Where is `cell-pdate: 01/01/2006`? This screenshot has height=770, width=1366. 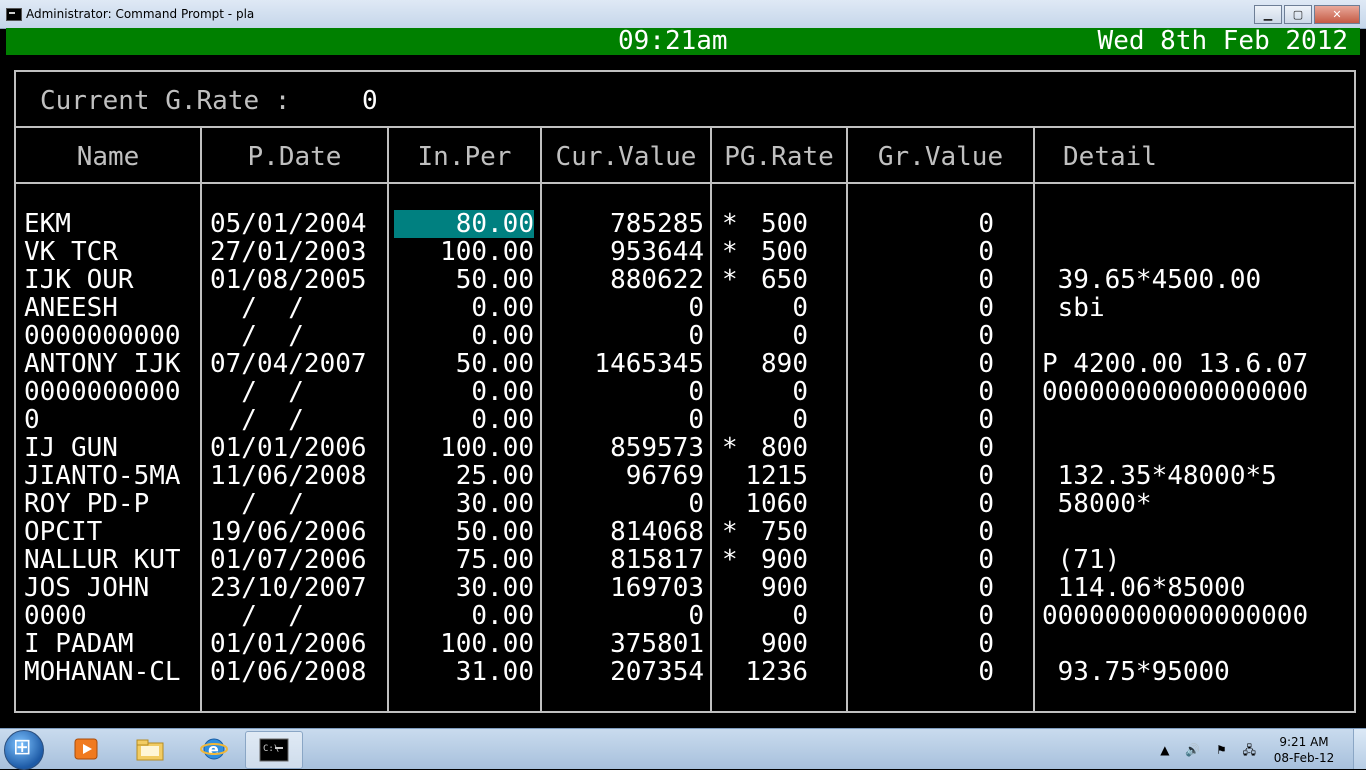 cell-pdate: 01/01/2006 is located at coordinates (288, 448).